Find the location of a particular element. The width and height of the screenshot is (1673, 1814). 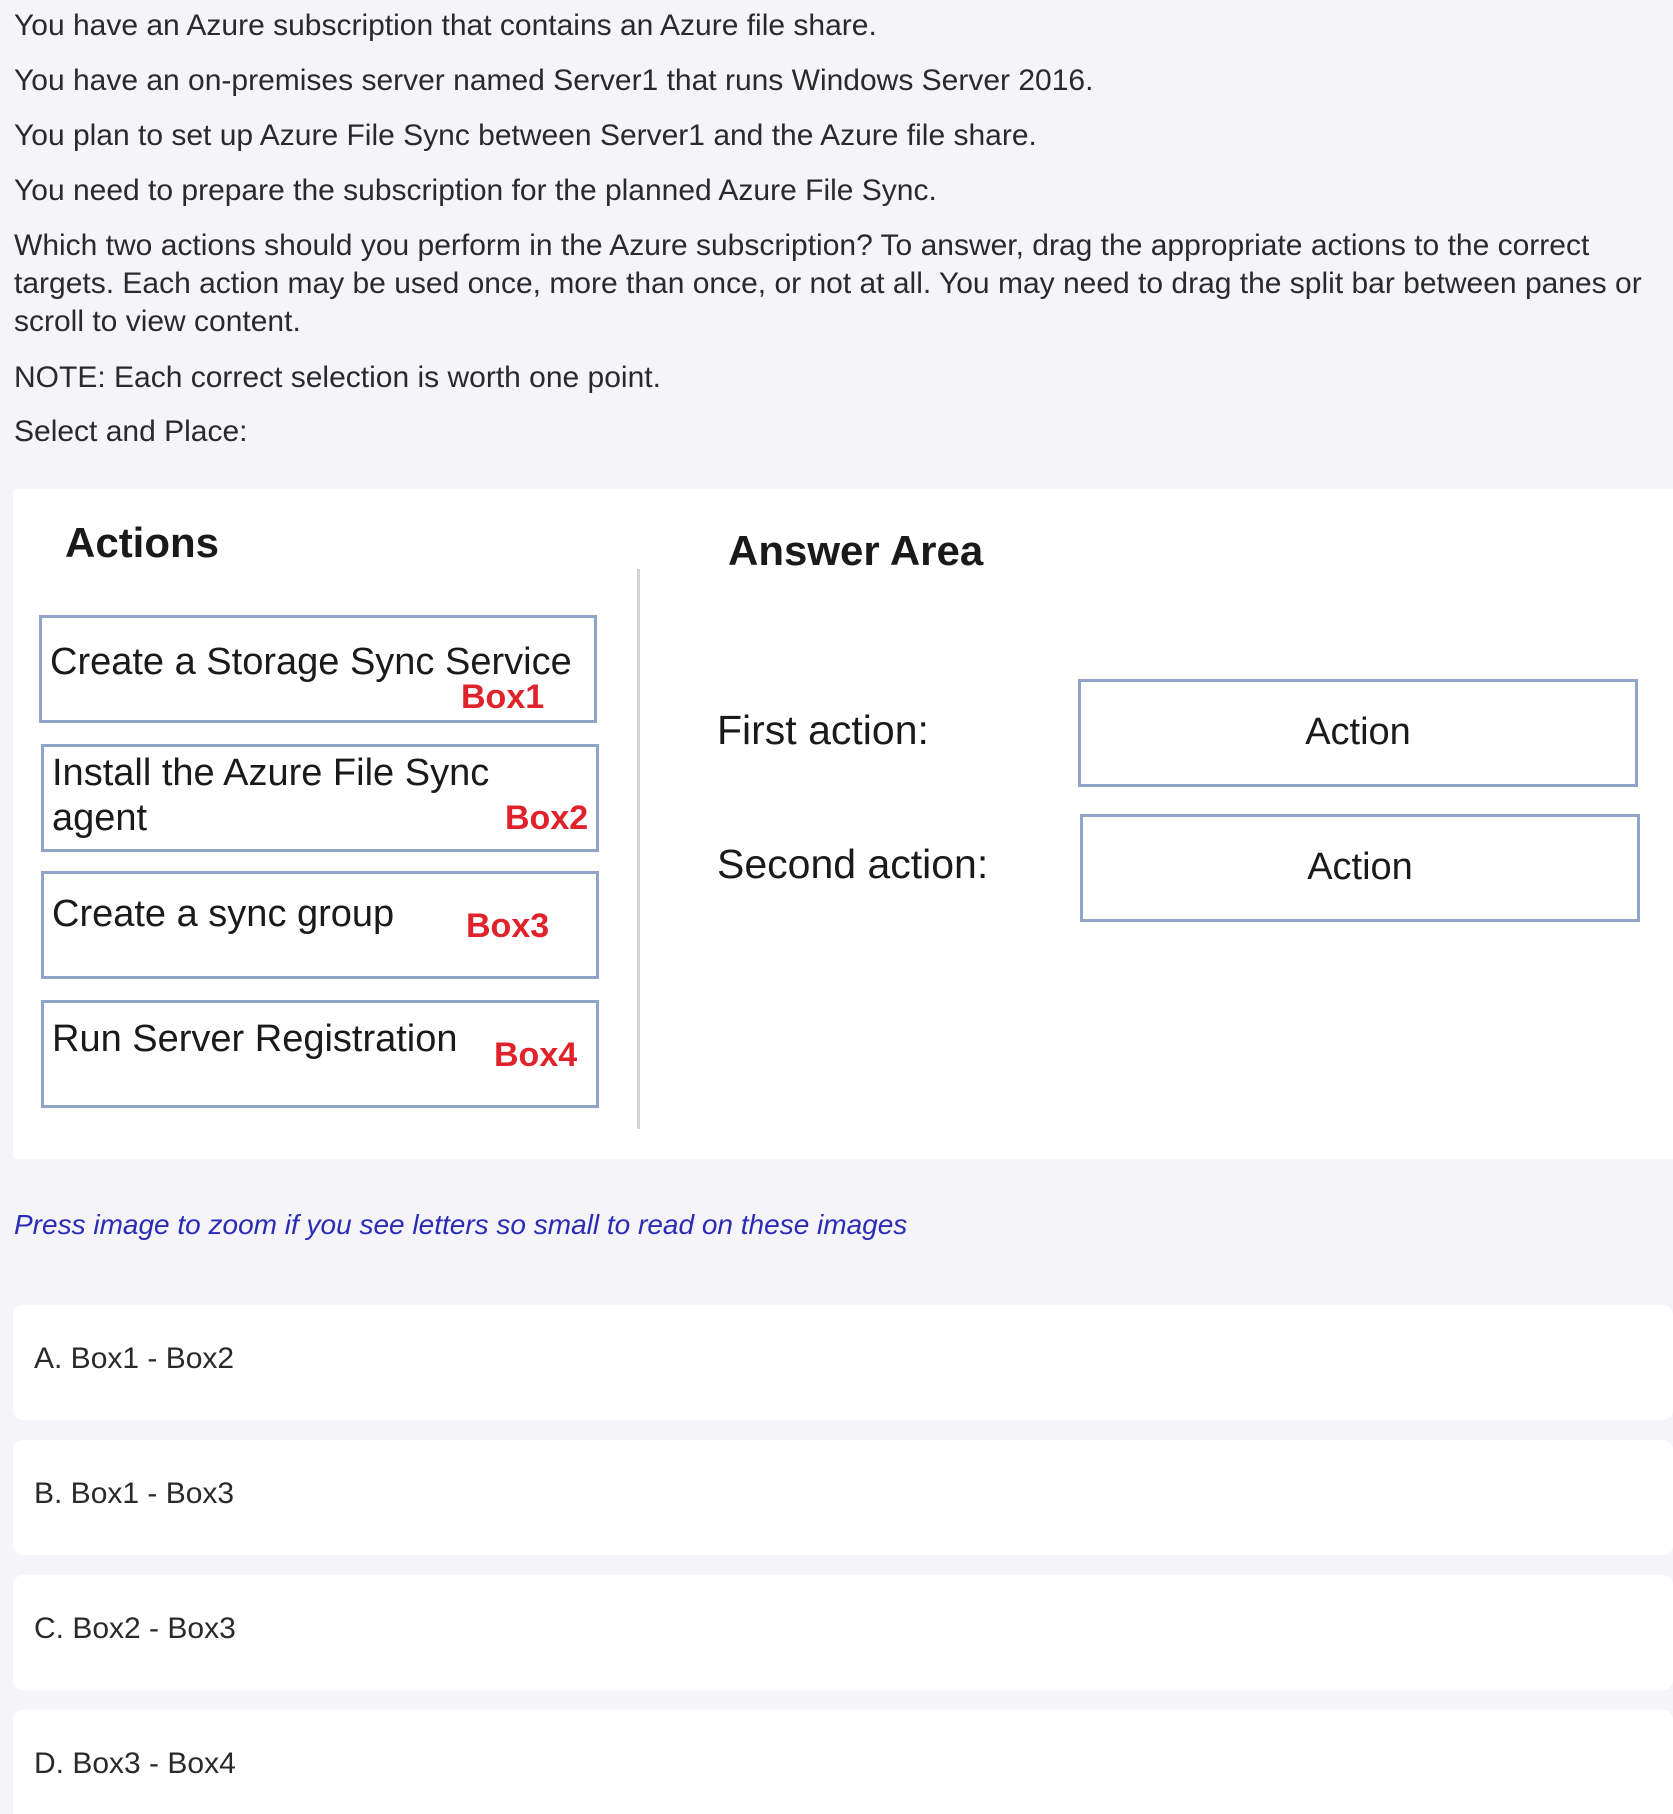

box-tag: Box1 is located at coordinates (503, 697).